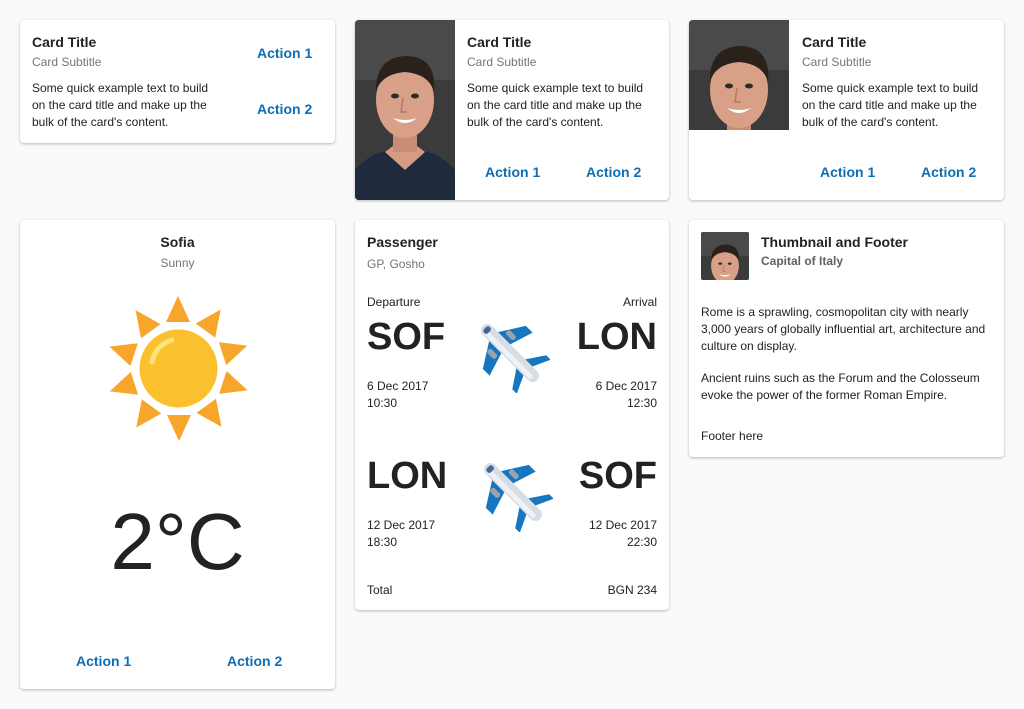 Image resolution: width=1024 pixels, height=709 pixels. What do you see at coordinates (616, 337) in the screenshot?
I see `leg-1-to: LON` at bounding box center [616, 337].